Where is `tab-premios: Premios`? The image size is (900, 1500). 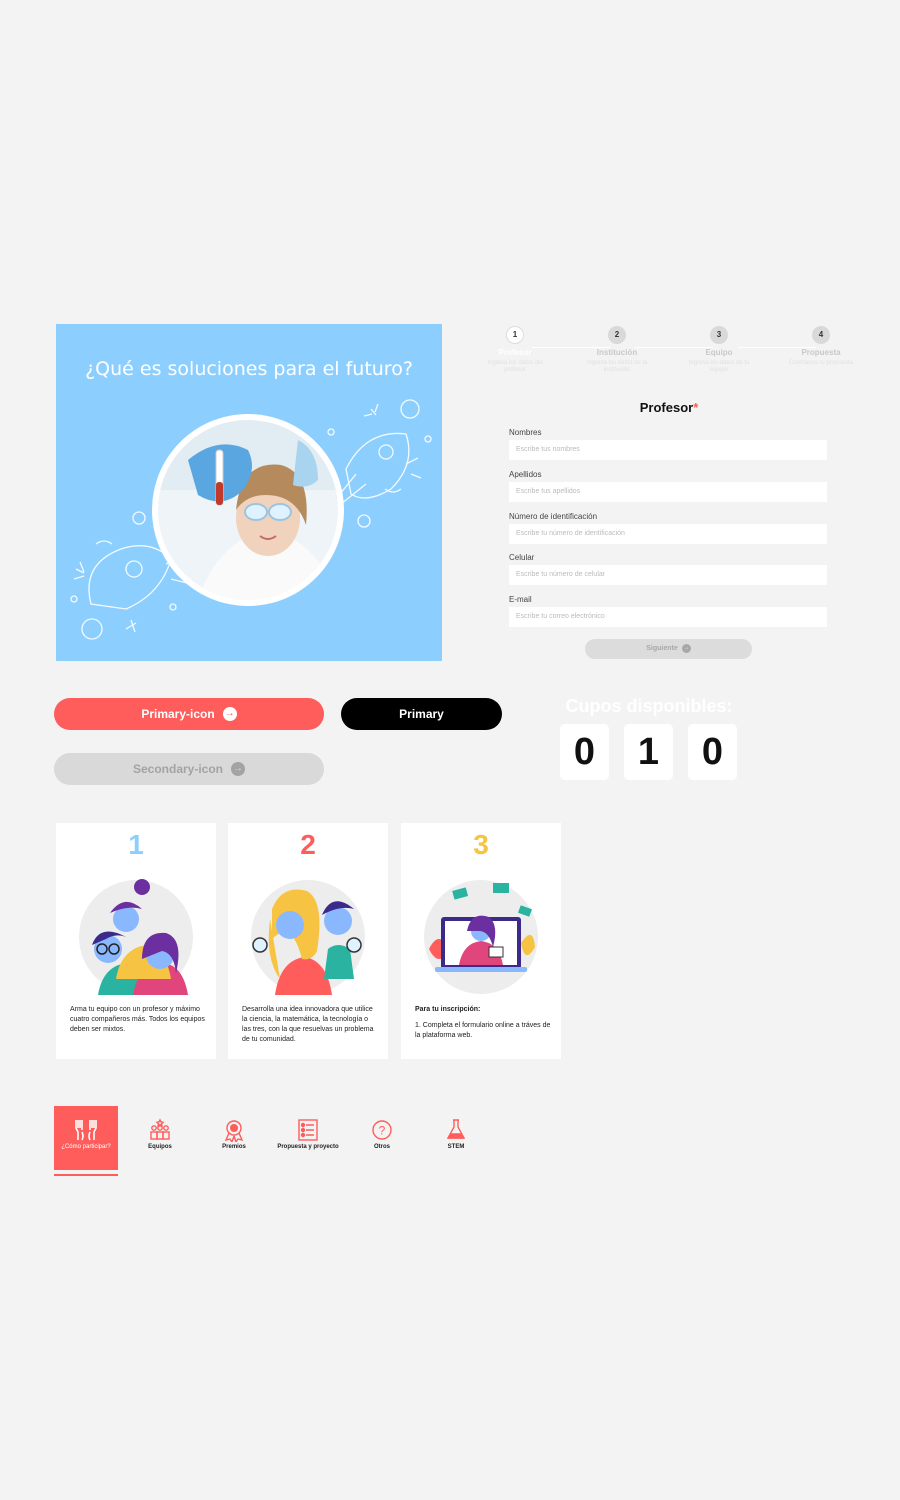 tab-premios: Premios is located at coordinates (234, 1138).